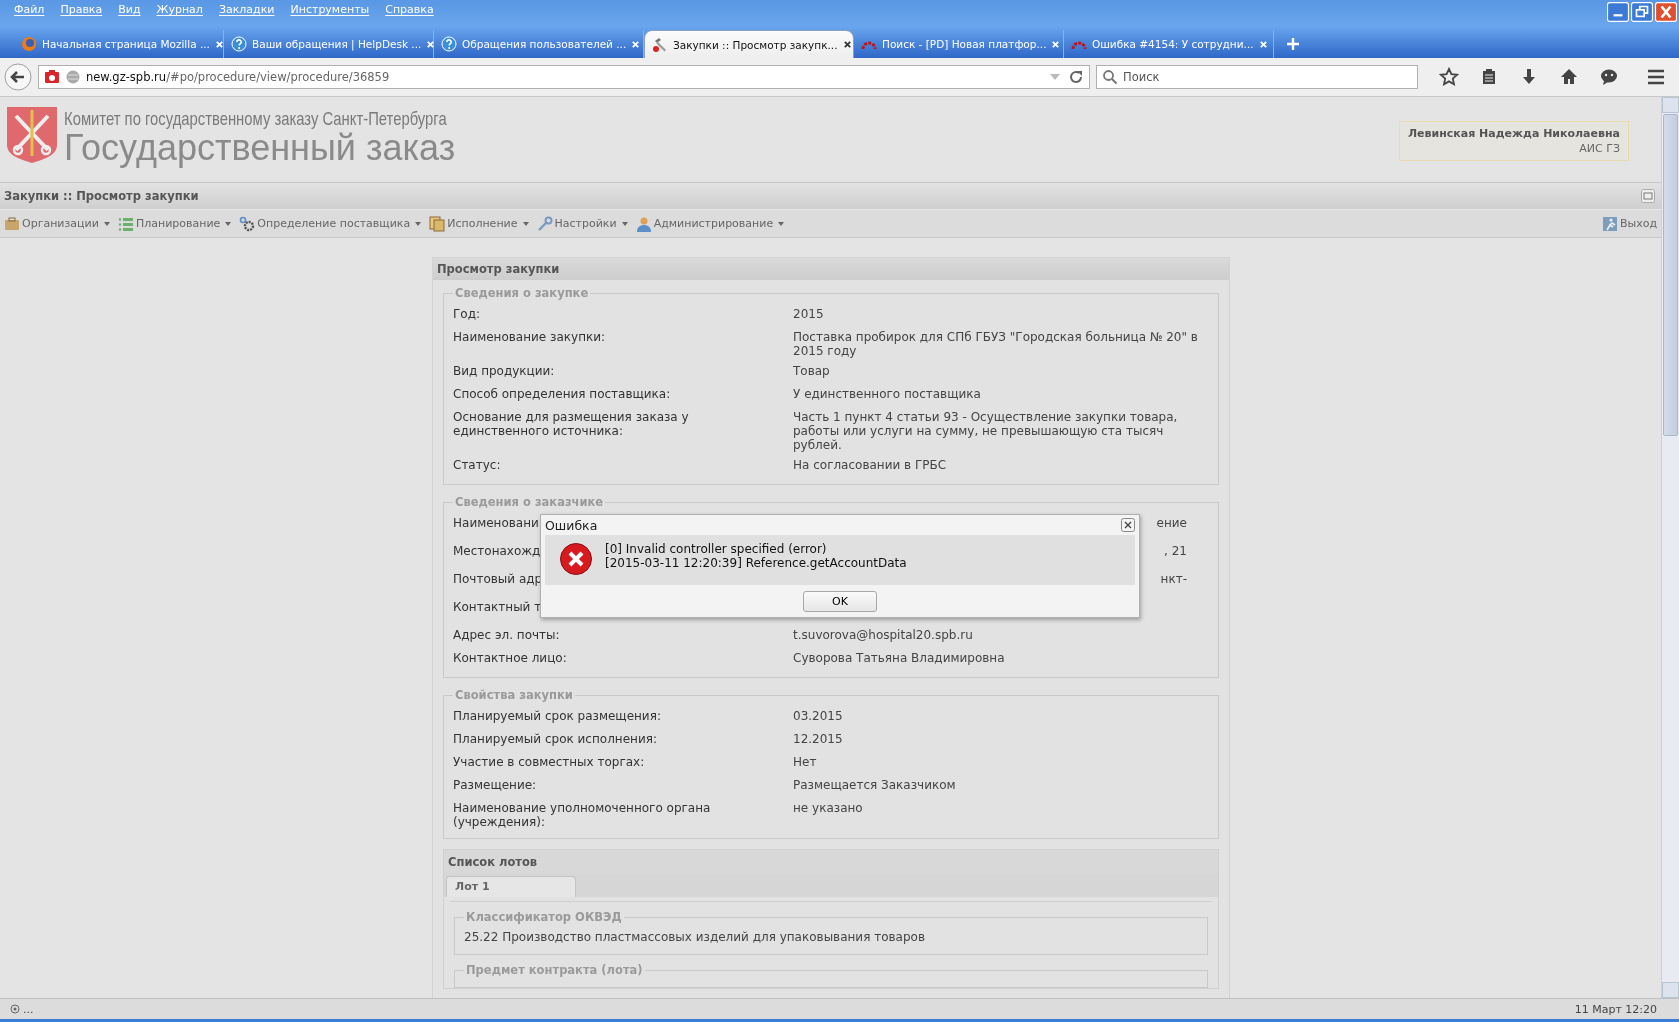 This screenshot has height=1022, width=1679. I want to click on section-title: Сведения о закупке, so click(522, 293).